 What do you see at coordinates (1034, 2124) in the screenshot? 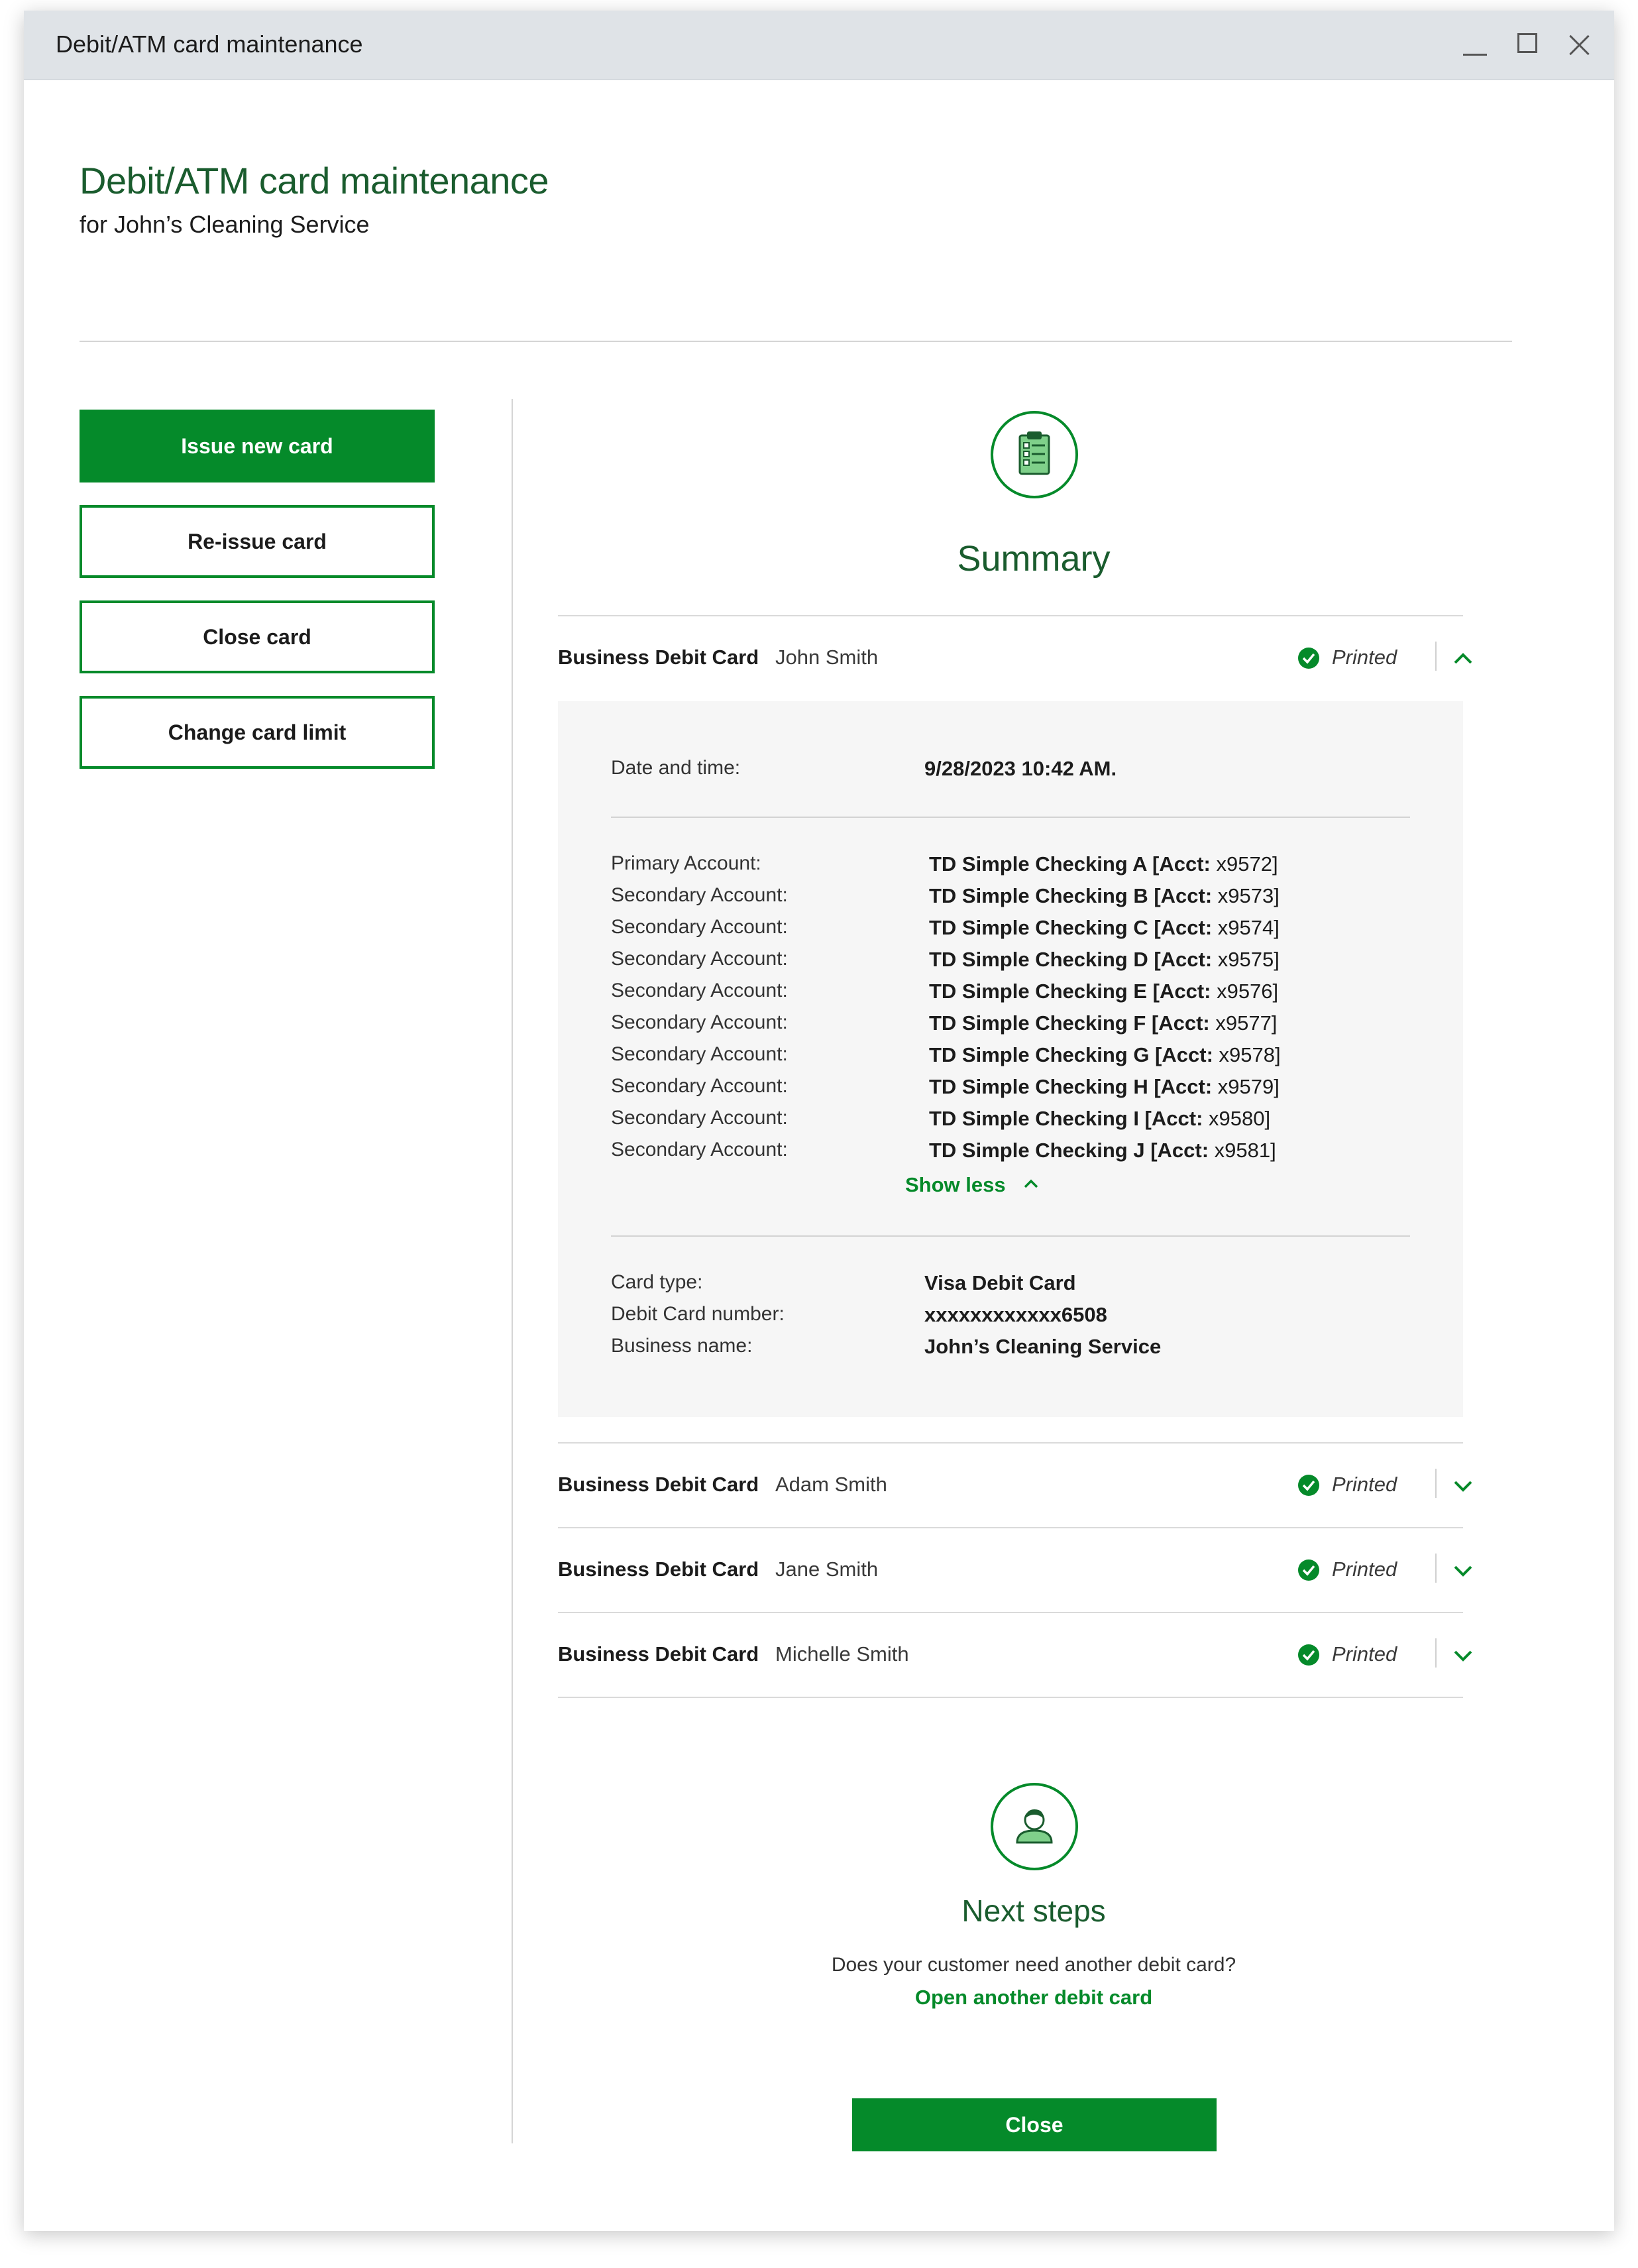
I see `close-button: Close` at bounding box center [1034, 2124].